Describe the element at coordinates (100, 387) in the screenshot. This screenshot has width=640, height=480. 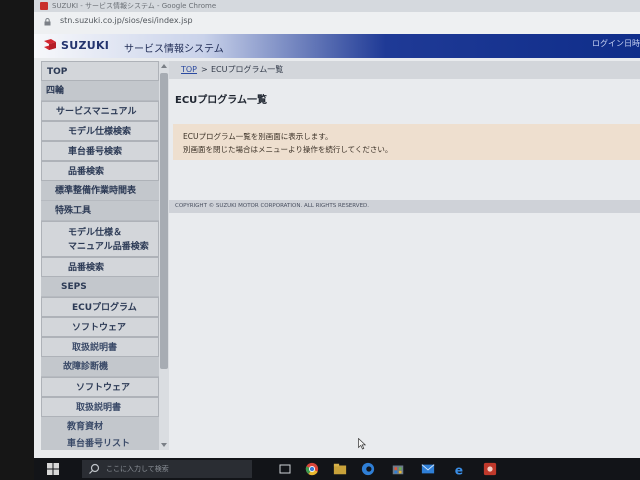
I see `sidebar-item-diag-software: ソフトウェア` at that location.